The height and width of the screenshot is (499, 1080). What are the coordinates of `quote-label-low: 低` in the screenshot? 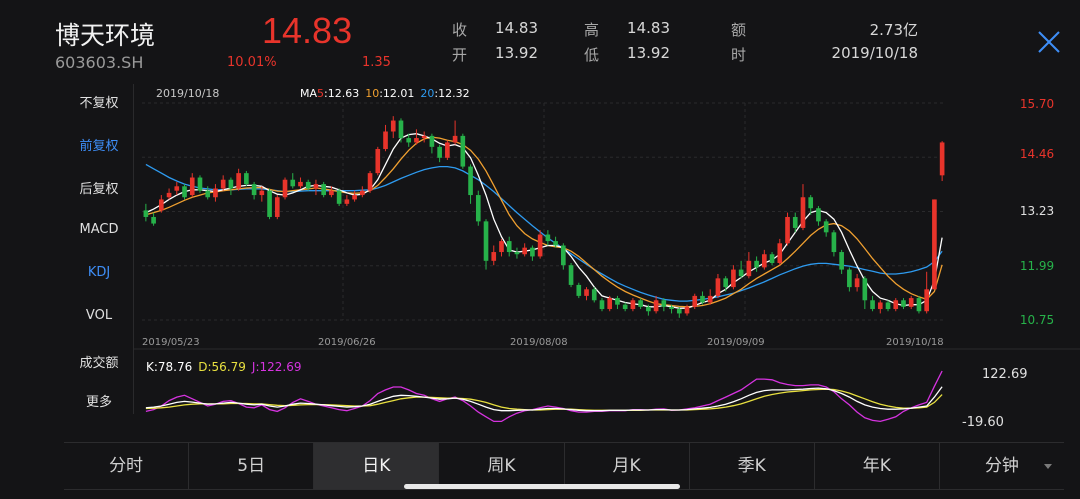 It's located at (592, 55).